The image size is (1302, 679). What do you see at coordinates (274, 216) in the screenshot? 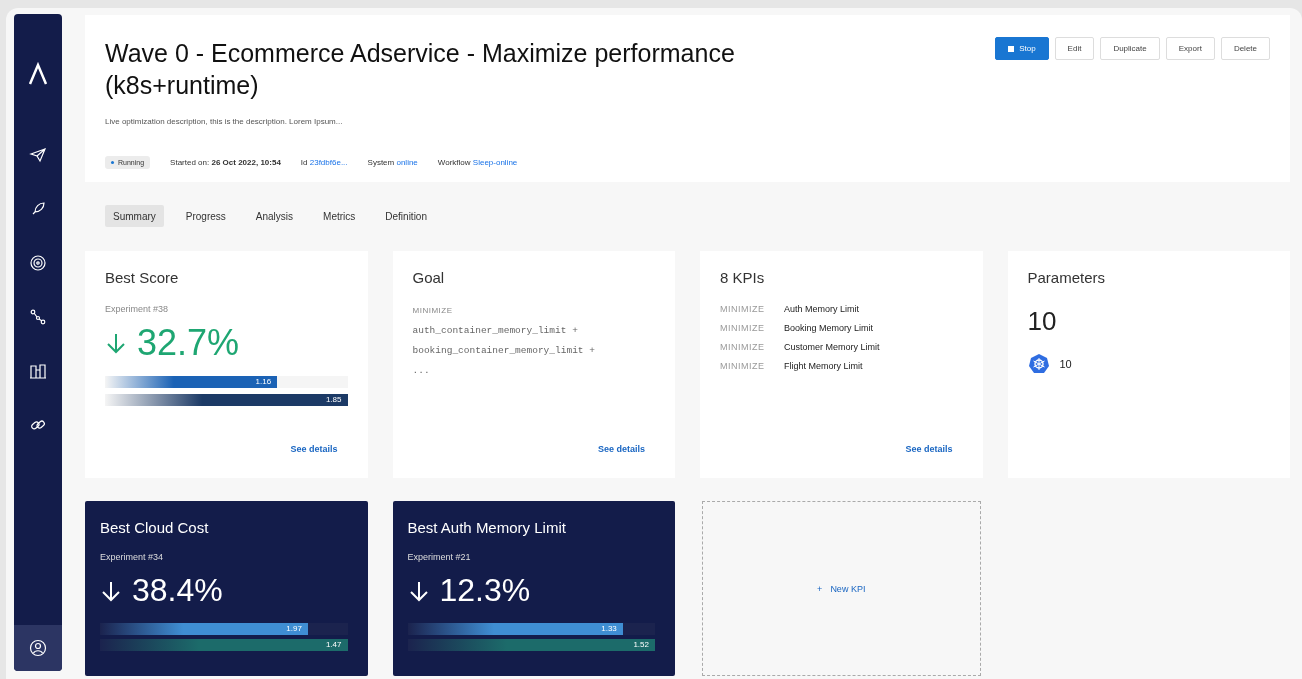
I see `tab: Analysis` at bounding box center [274, 216].